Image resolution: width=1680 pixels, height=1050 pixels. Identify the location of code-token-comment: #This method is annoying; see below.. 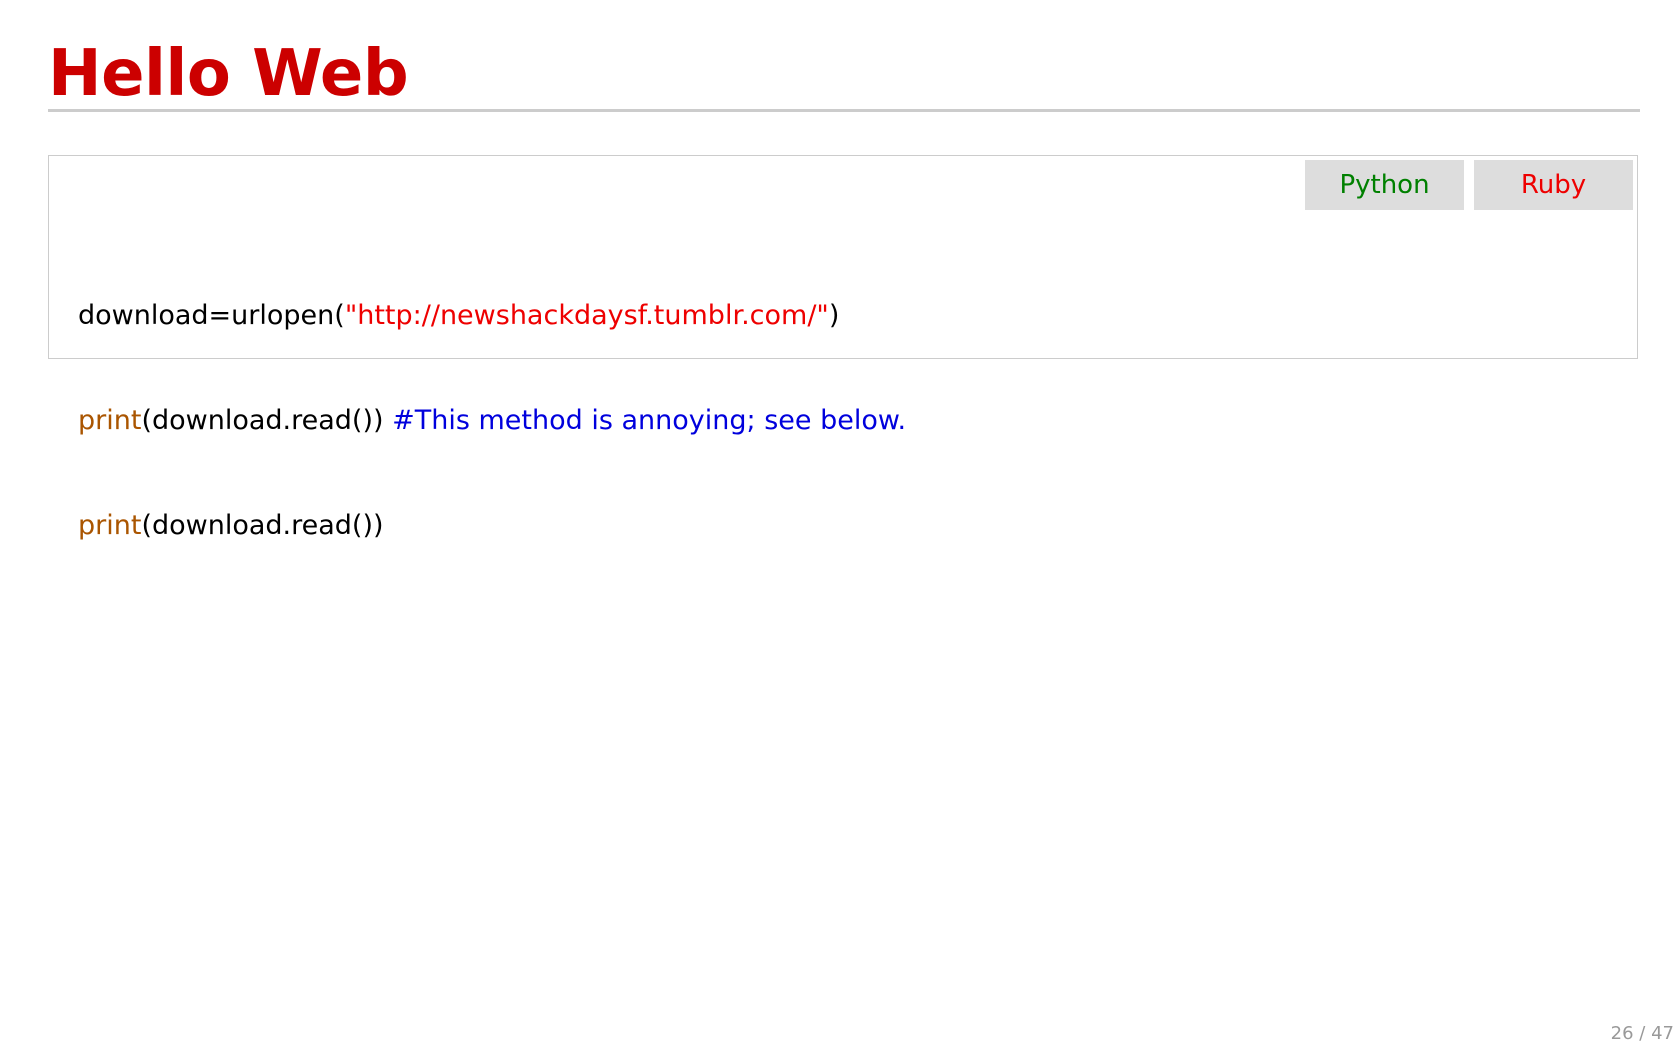
(649, 420).